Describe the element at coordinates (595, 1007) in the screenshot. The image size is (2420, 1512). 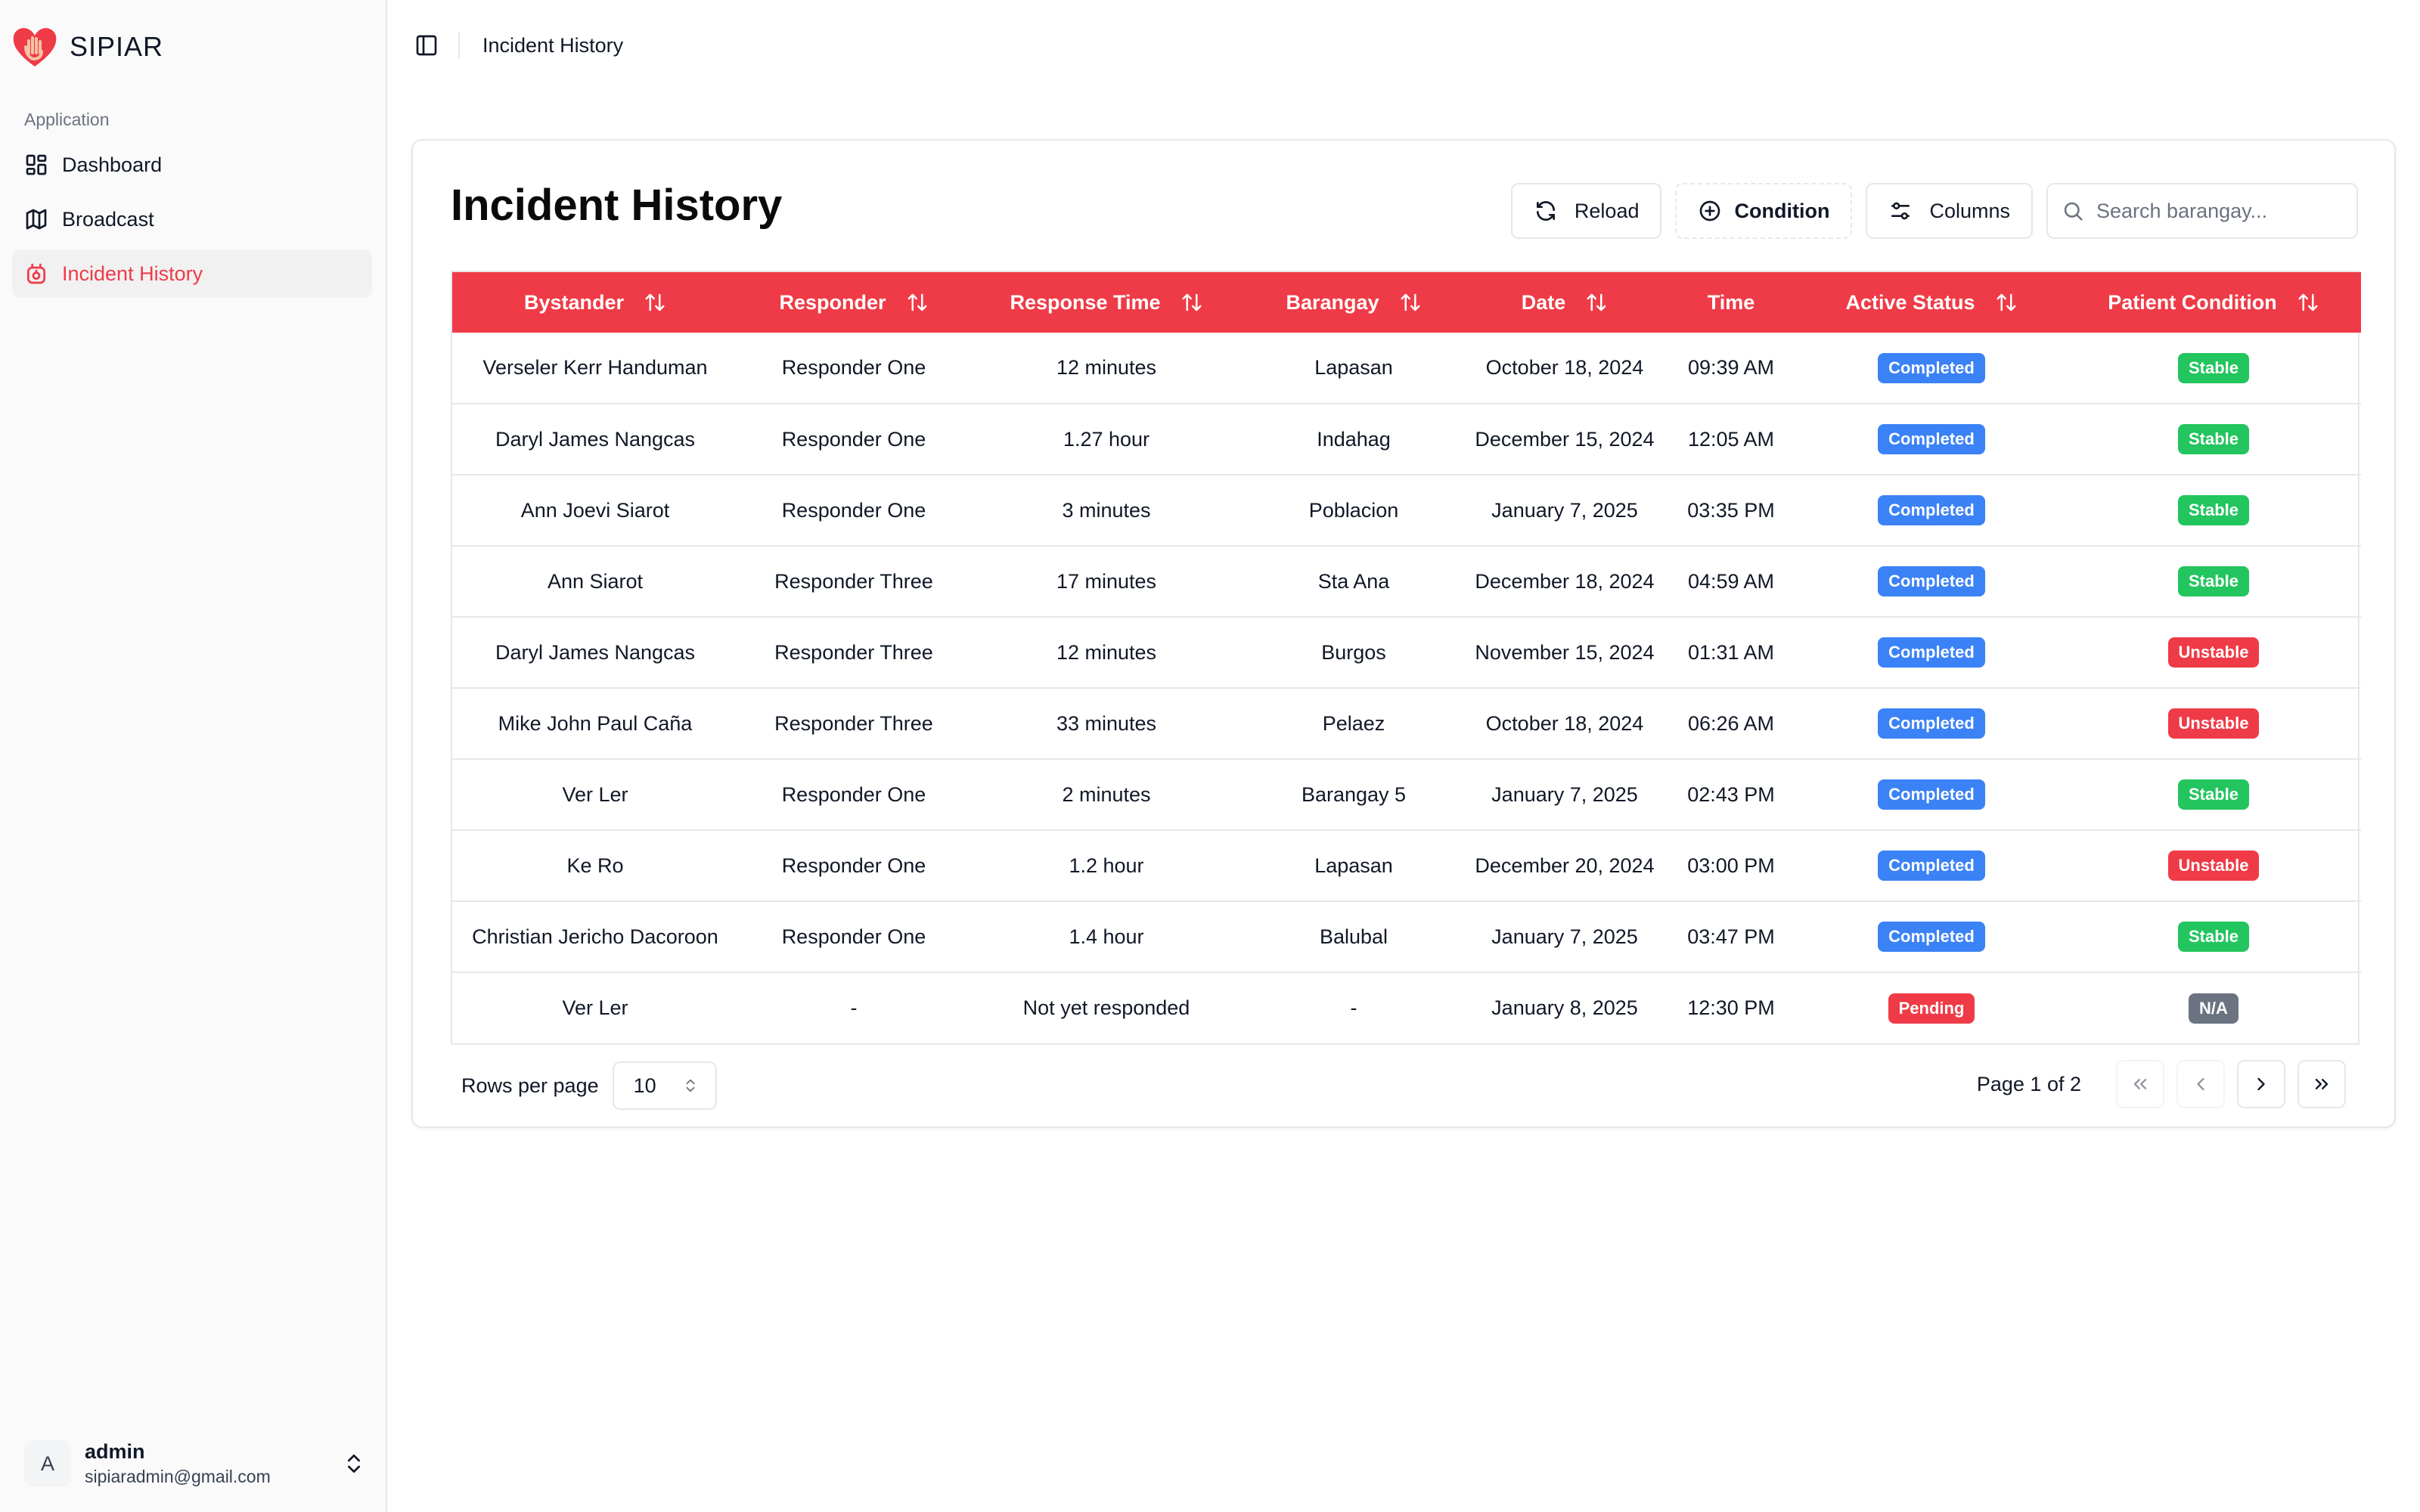
I see `bystander-cell: Ver Ler` at that location.